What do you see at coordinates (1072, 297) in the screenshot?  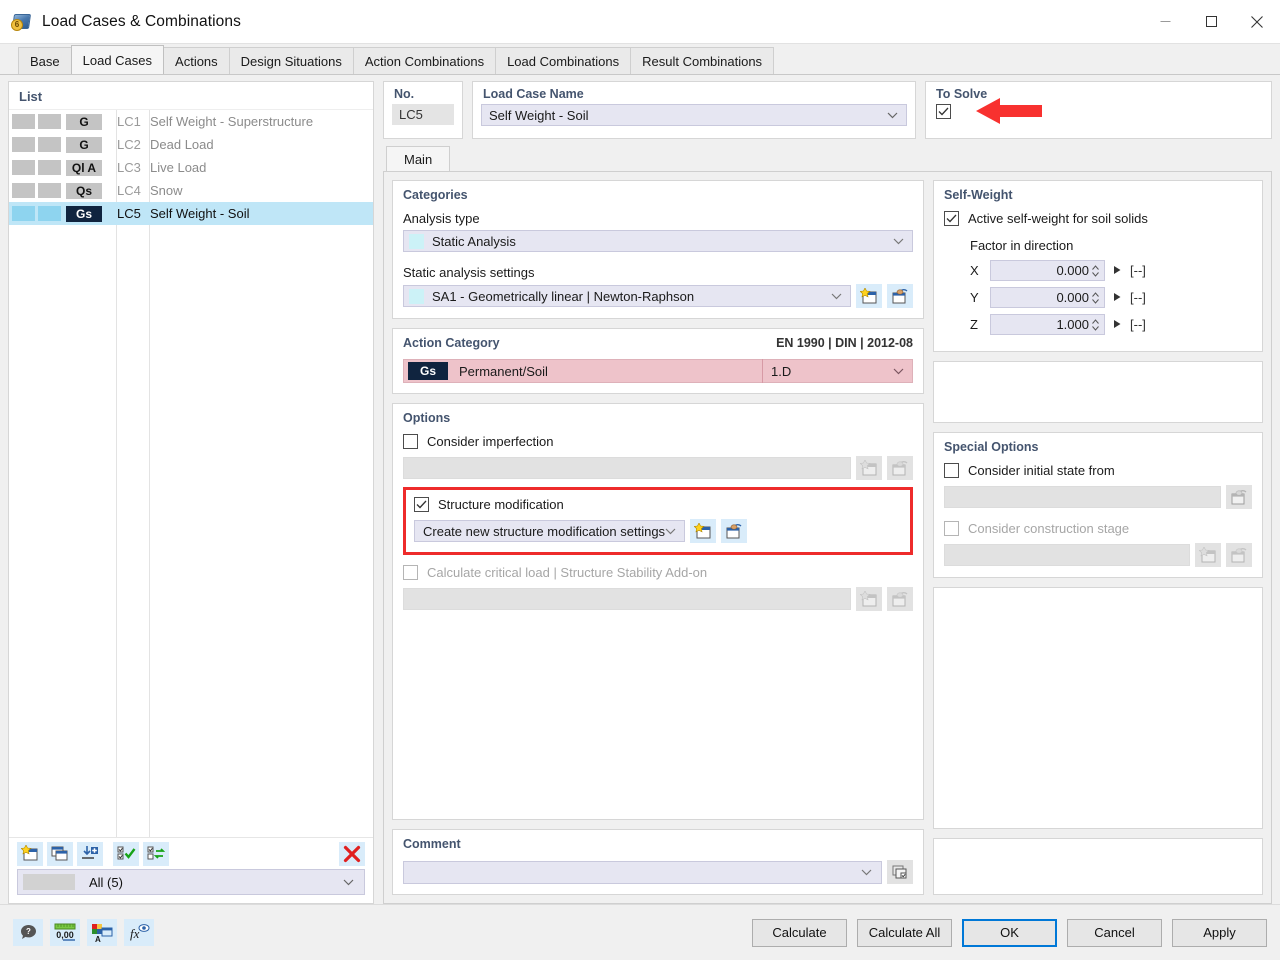 I see `factor-y-value: 0.000` at bounding box center [1072, 297].